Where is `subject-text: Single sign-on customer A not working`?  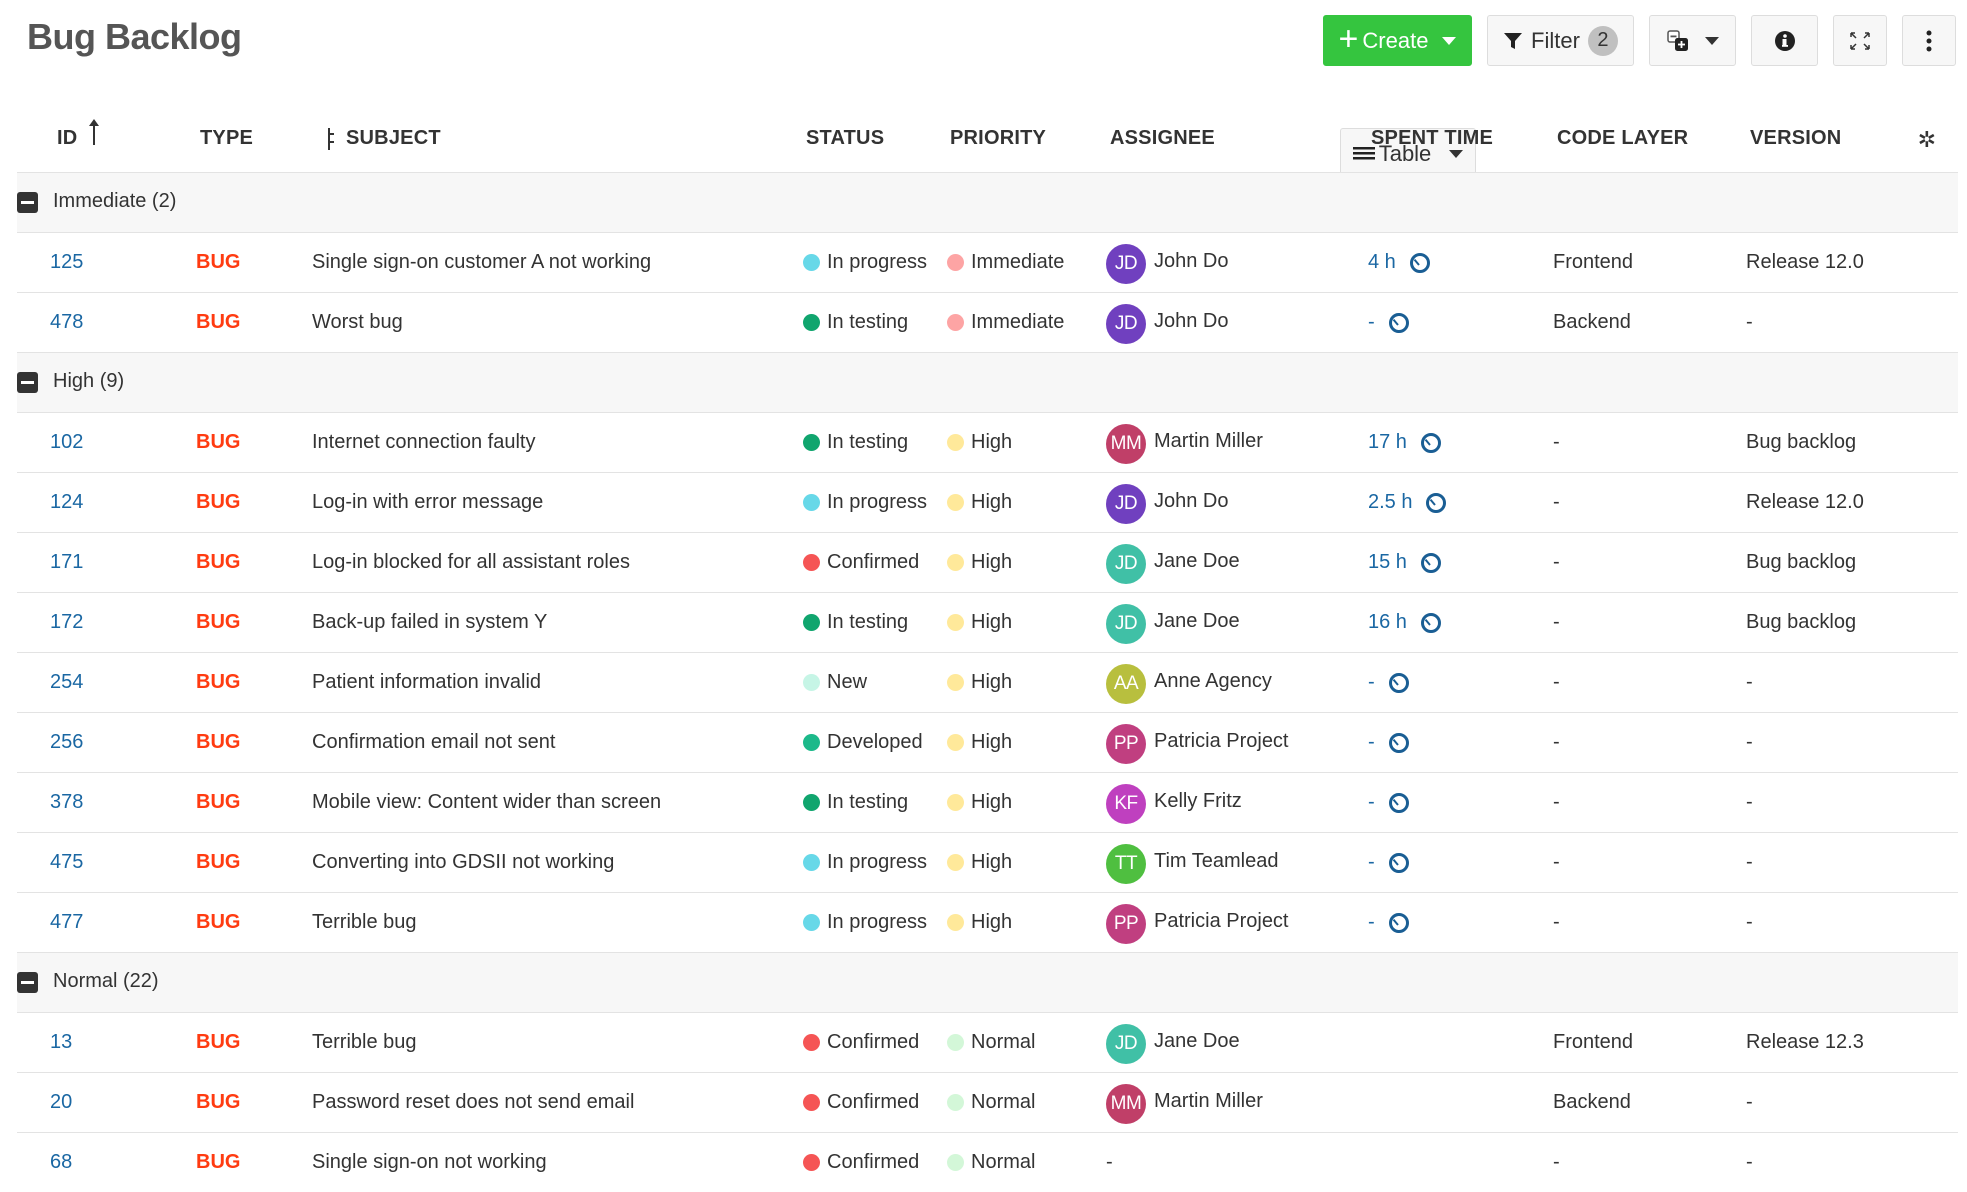 subject-text: Single sign-on customer A not working is located at coordinates (481, 262).